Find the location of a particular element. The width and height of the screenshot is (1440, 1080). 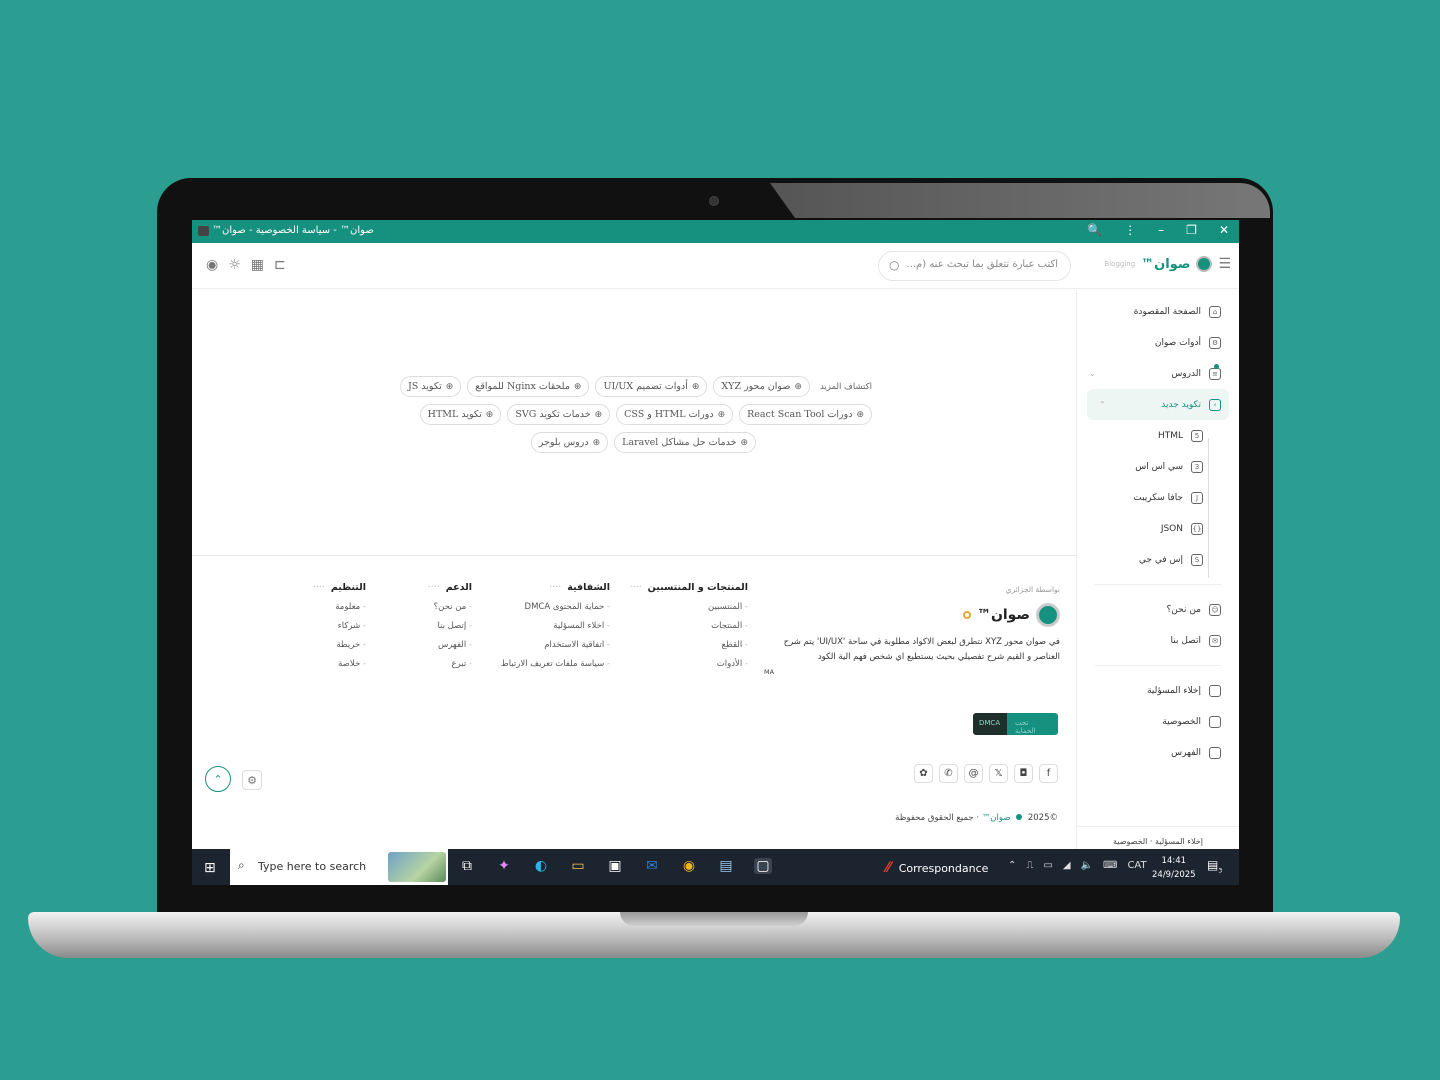

bookmark-icon: ⊏ is located at coordinates (280, 265).